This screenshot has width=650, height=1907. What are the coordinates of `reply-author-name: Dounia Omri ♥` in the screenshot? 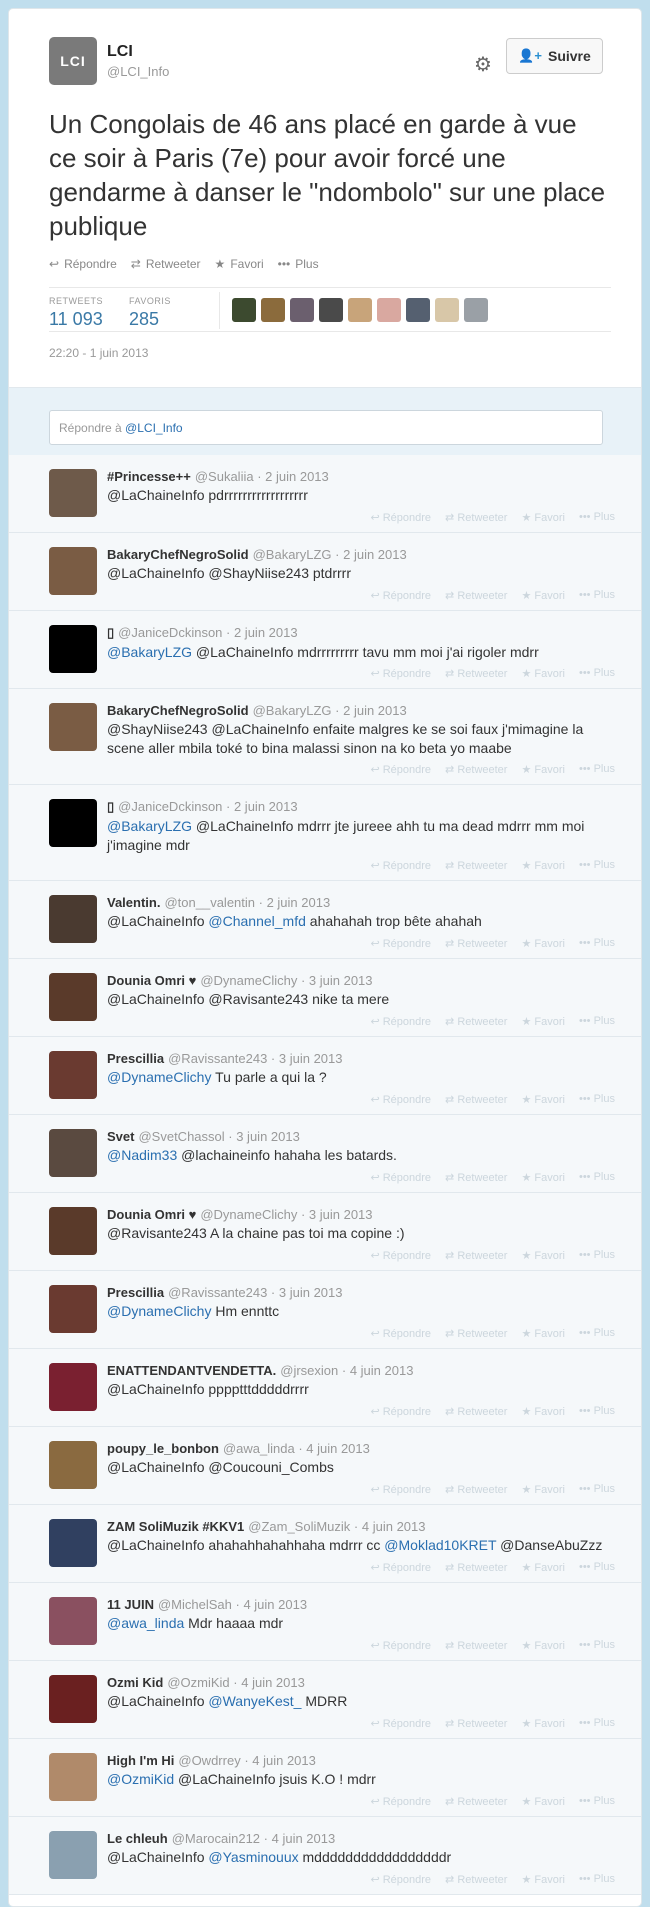 It's located at (151, 980).